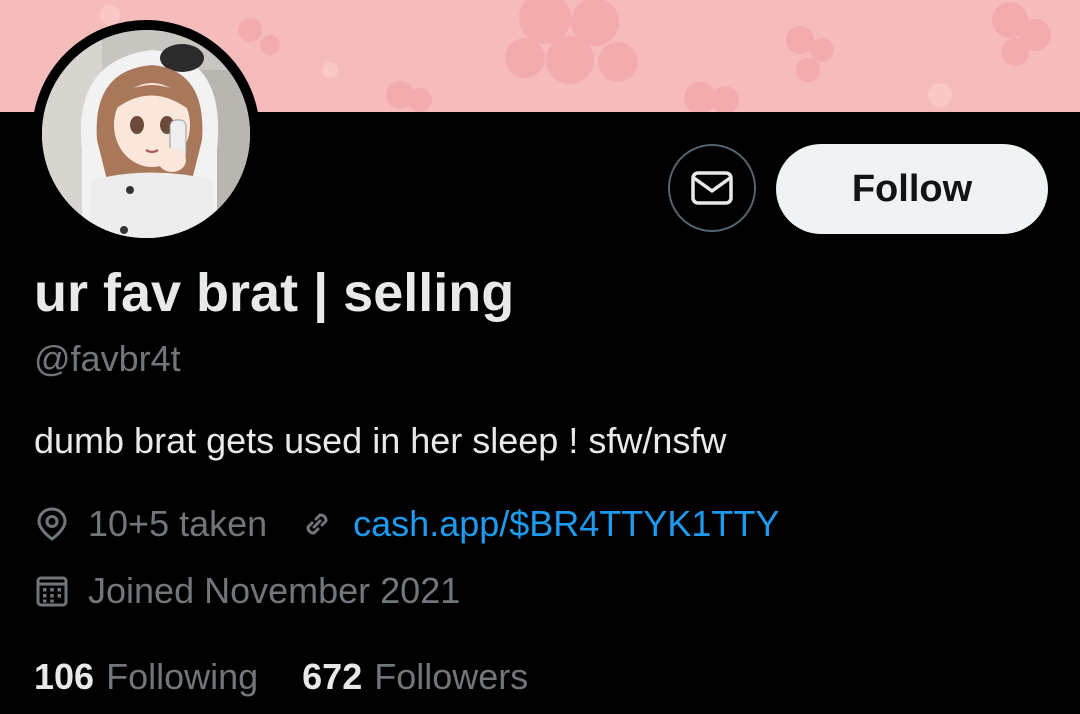  I want to click on following-label: Following, so click(182, 676).